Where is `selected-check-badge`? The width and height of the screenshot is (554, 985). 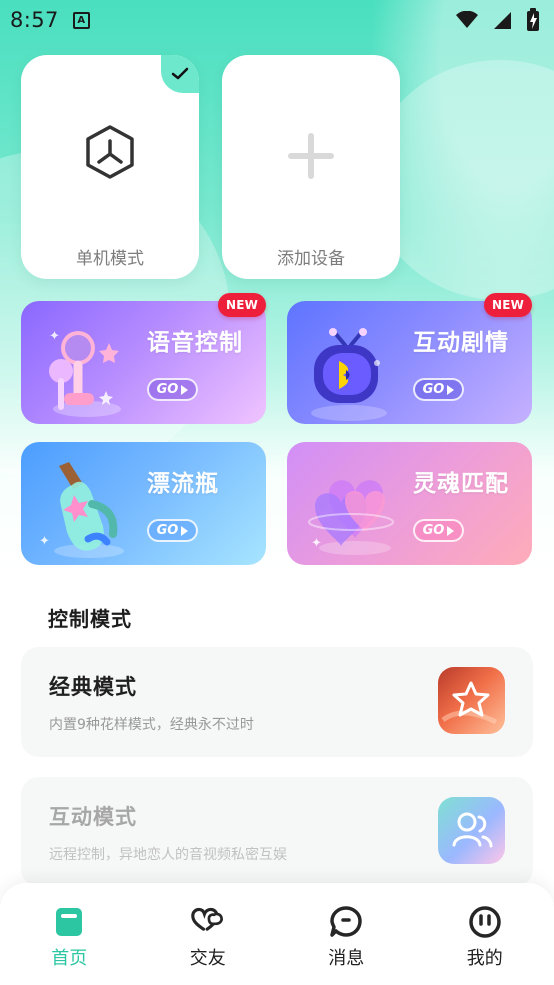 selected-check-badge is located at coordinates (180, 74).